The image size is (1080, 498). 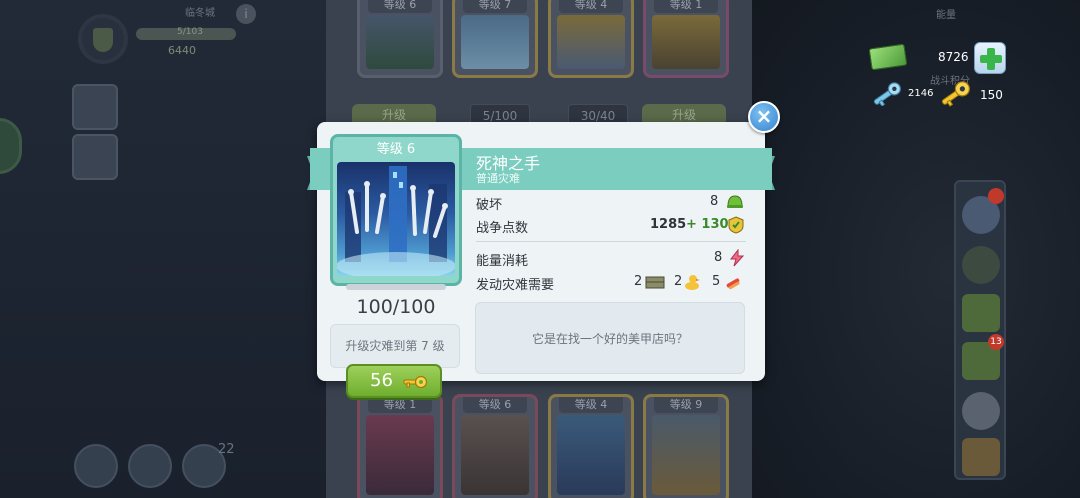 What do you see at coordinates (981, 265) in the screenshot?
I see `world-menu-button` at bounding box center [981, 265].